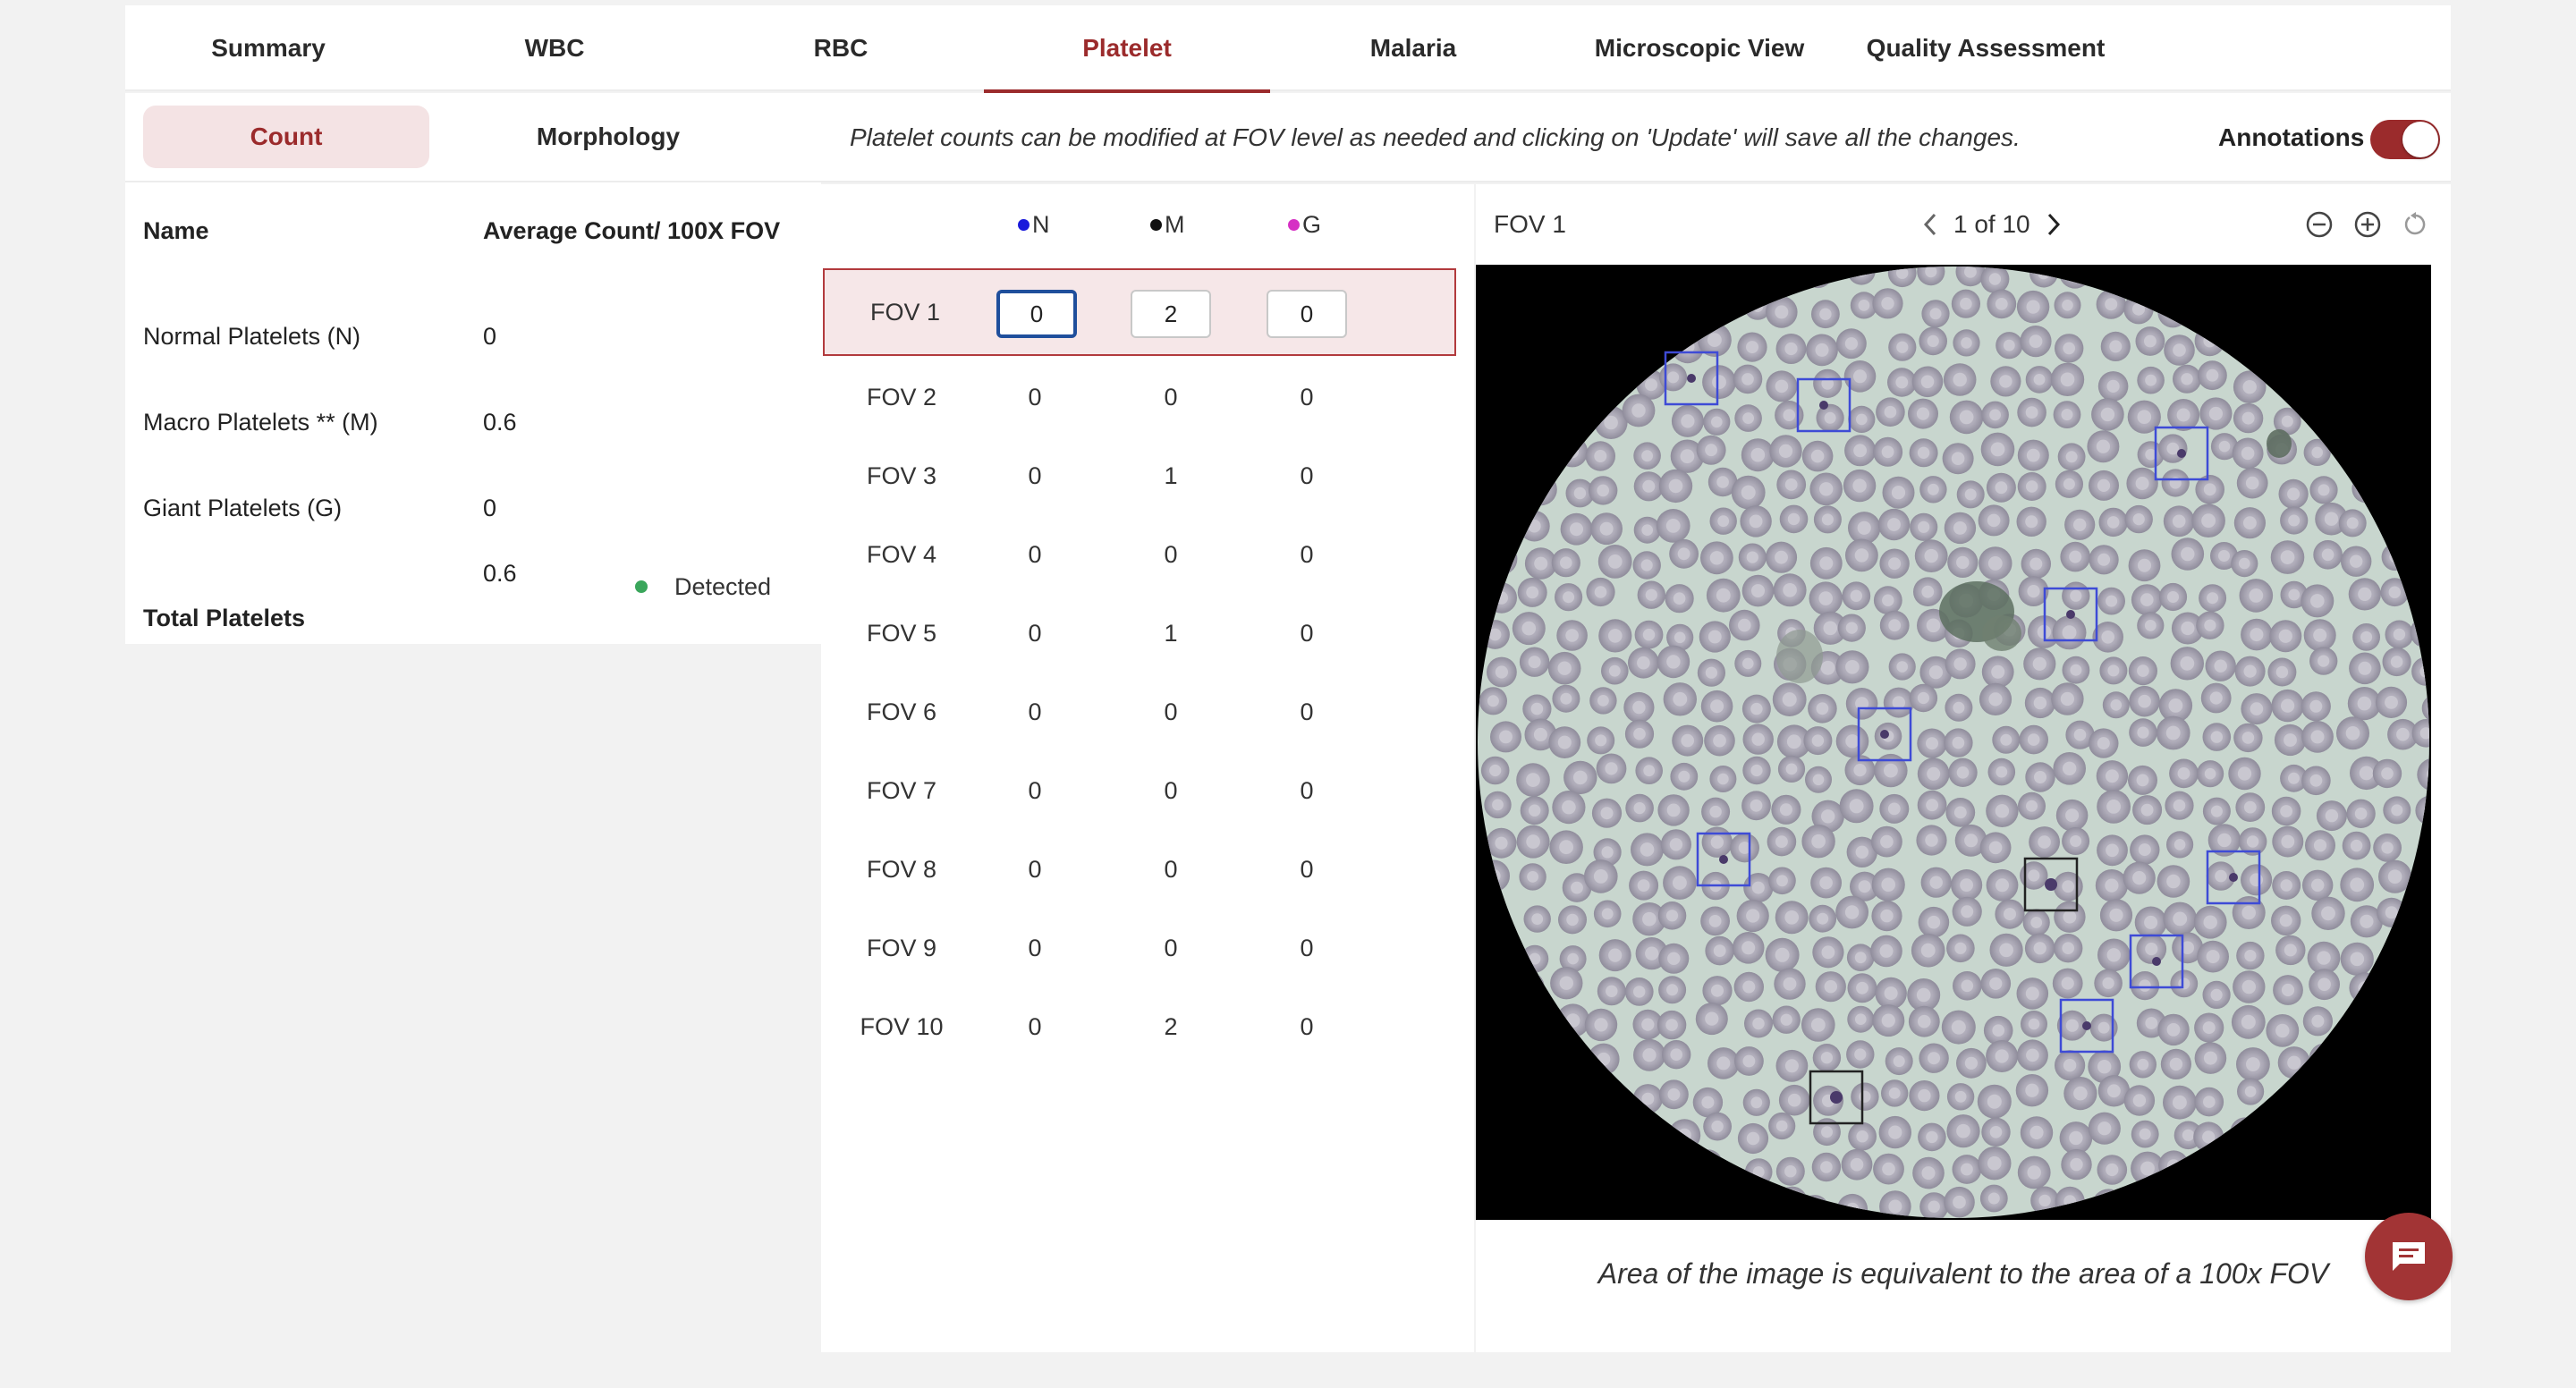 This screenshot has height=1388, width=2576. I want to click on tab-wbc: WBC, so click(554, 48).